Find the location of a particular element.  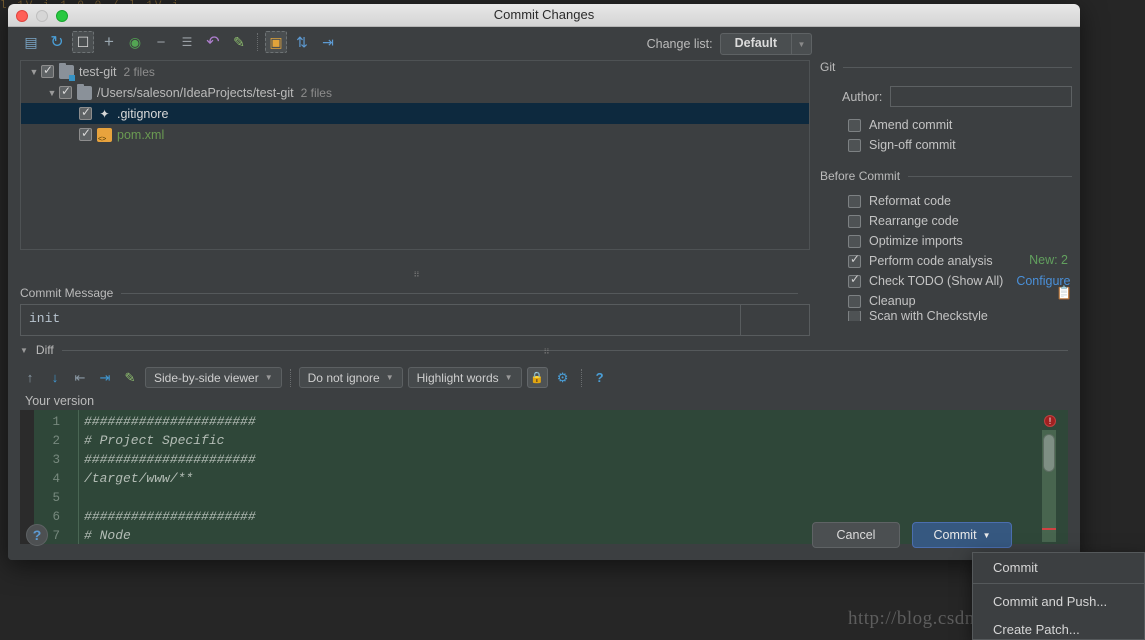

tree-row: ✦ .gitignore is located at coordinates (415, 113).